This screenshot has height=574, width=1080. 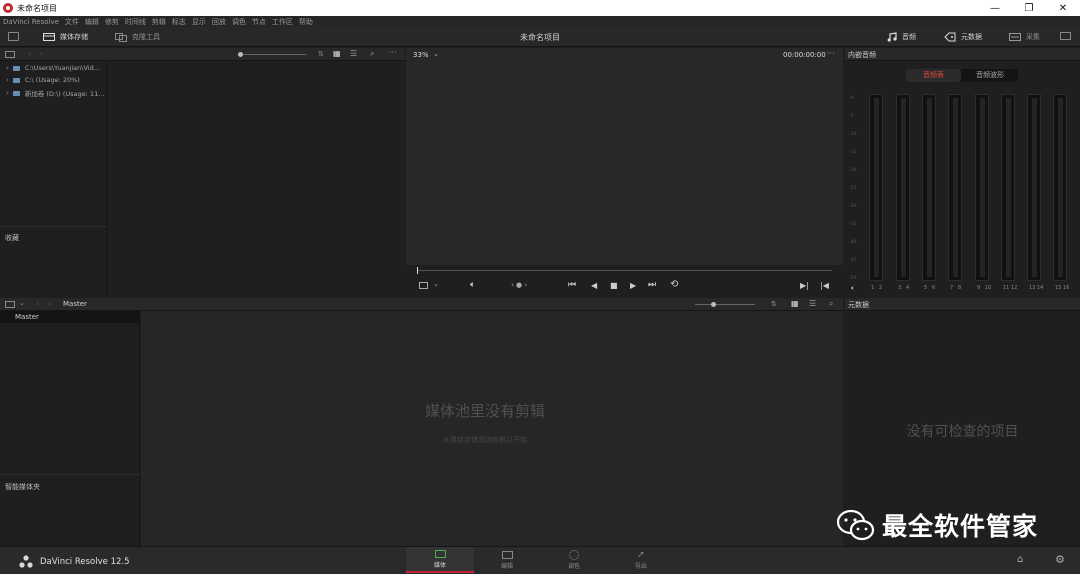 What do you see at coordinates (219, 22) in the screenshot?
I see `menu-playback: 回放` at bounding box center [219, 22].